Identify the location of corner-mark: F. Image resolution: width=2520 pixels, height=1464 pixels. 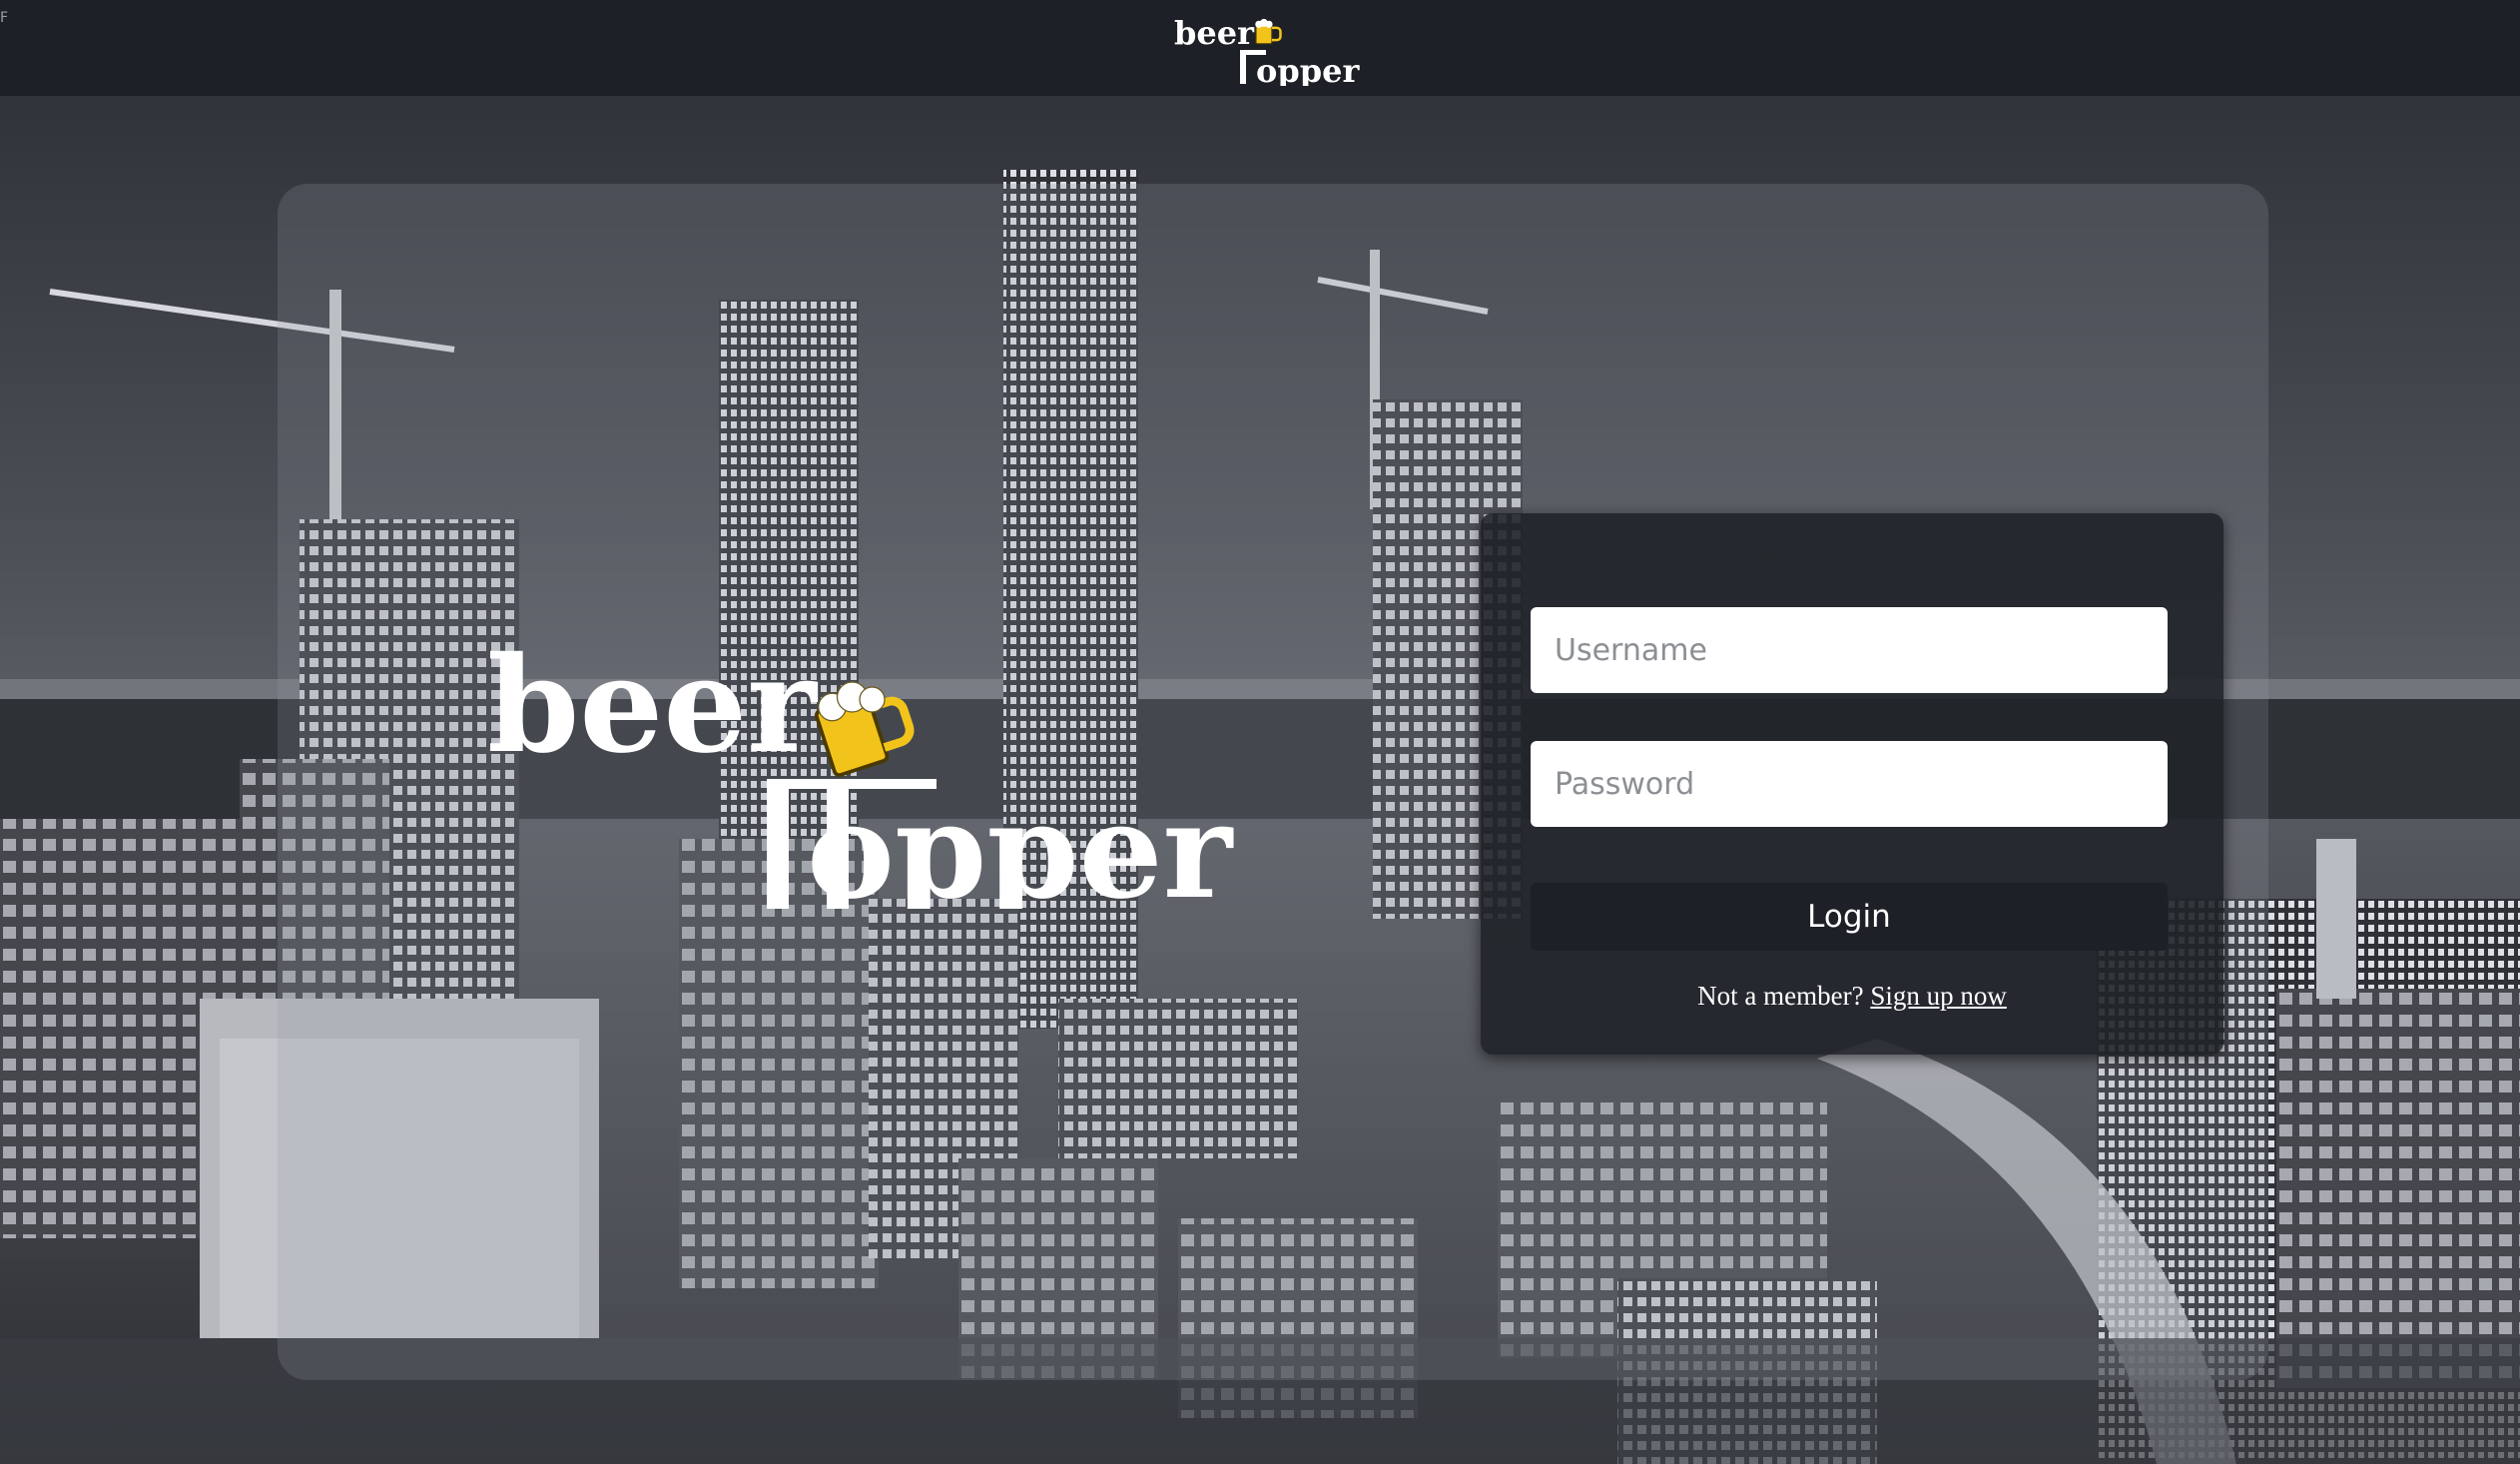
(4, 18).